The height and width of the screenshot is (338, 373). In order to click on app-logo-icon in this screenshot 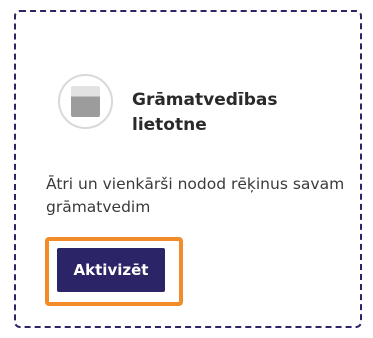, I will do `click(85, 101)`.